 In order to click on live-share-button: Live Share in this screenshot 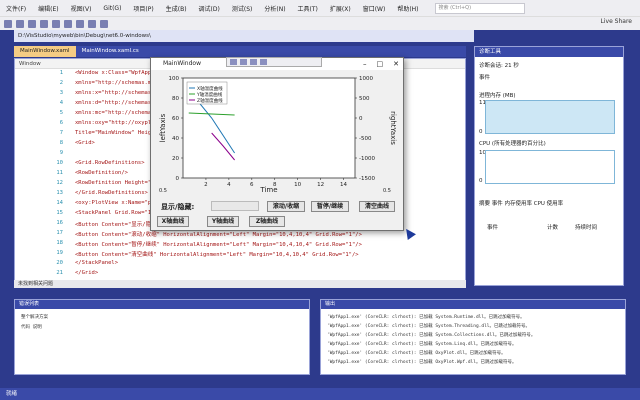, I will do `click(616, 21)`.